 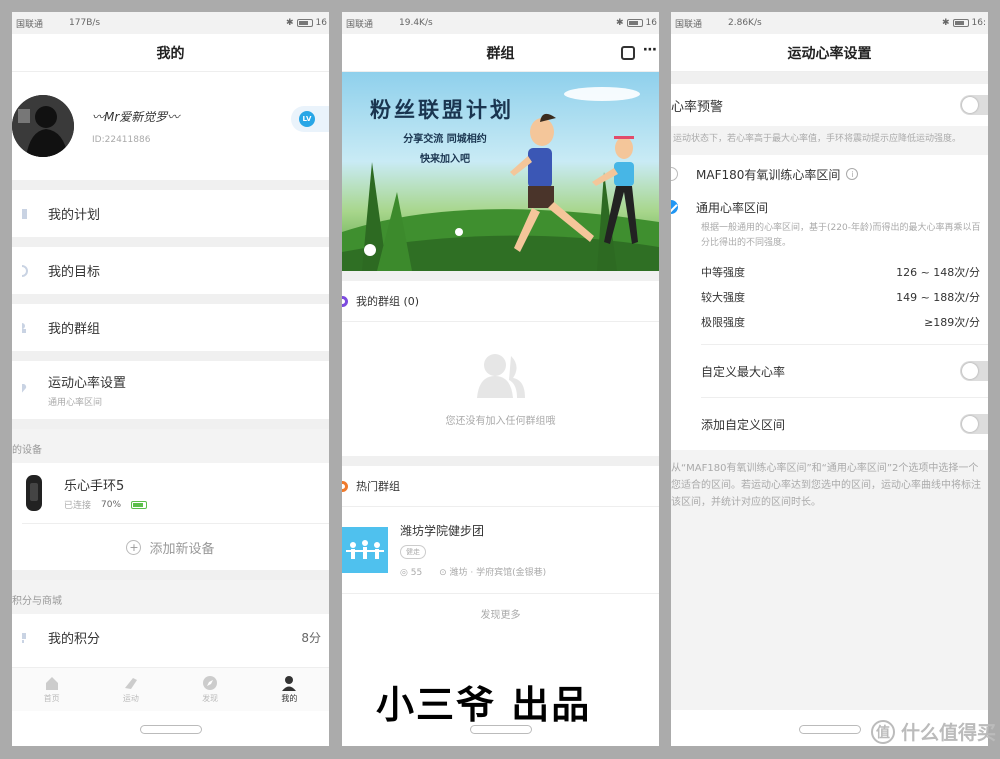 What do you see at coordinates (345, 301) in the screenshot?
I see `purple-dot-icon` at bounding box center [345, 301].